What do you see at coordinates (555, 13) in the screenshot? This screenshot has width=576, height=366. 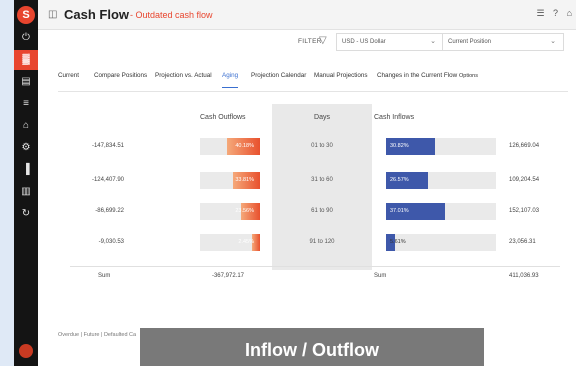 I see `help-icon: ?` at bounding box center [555, 13].